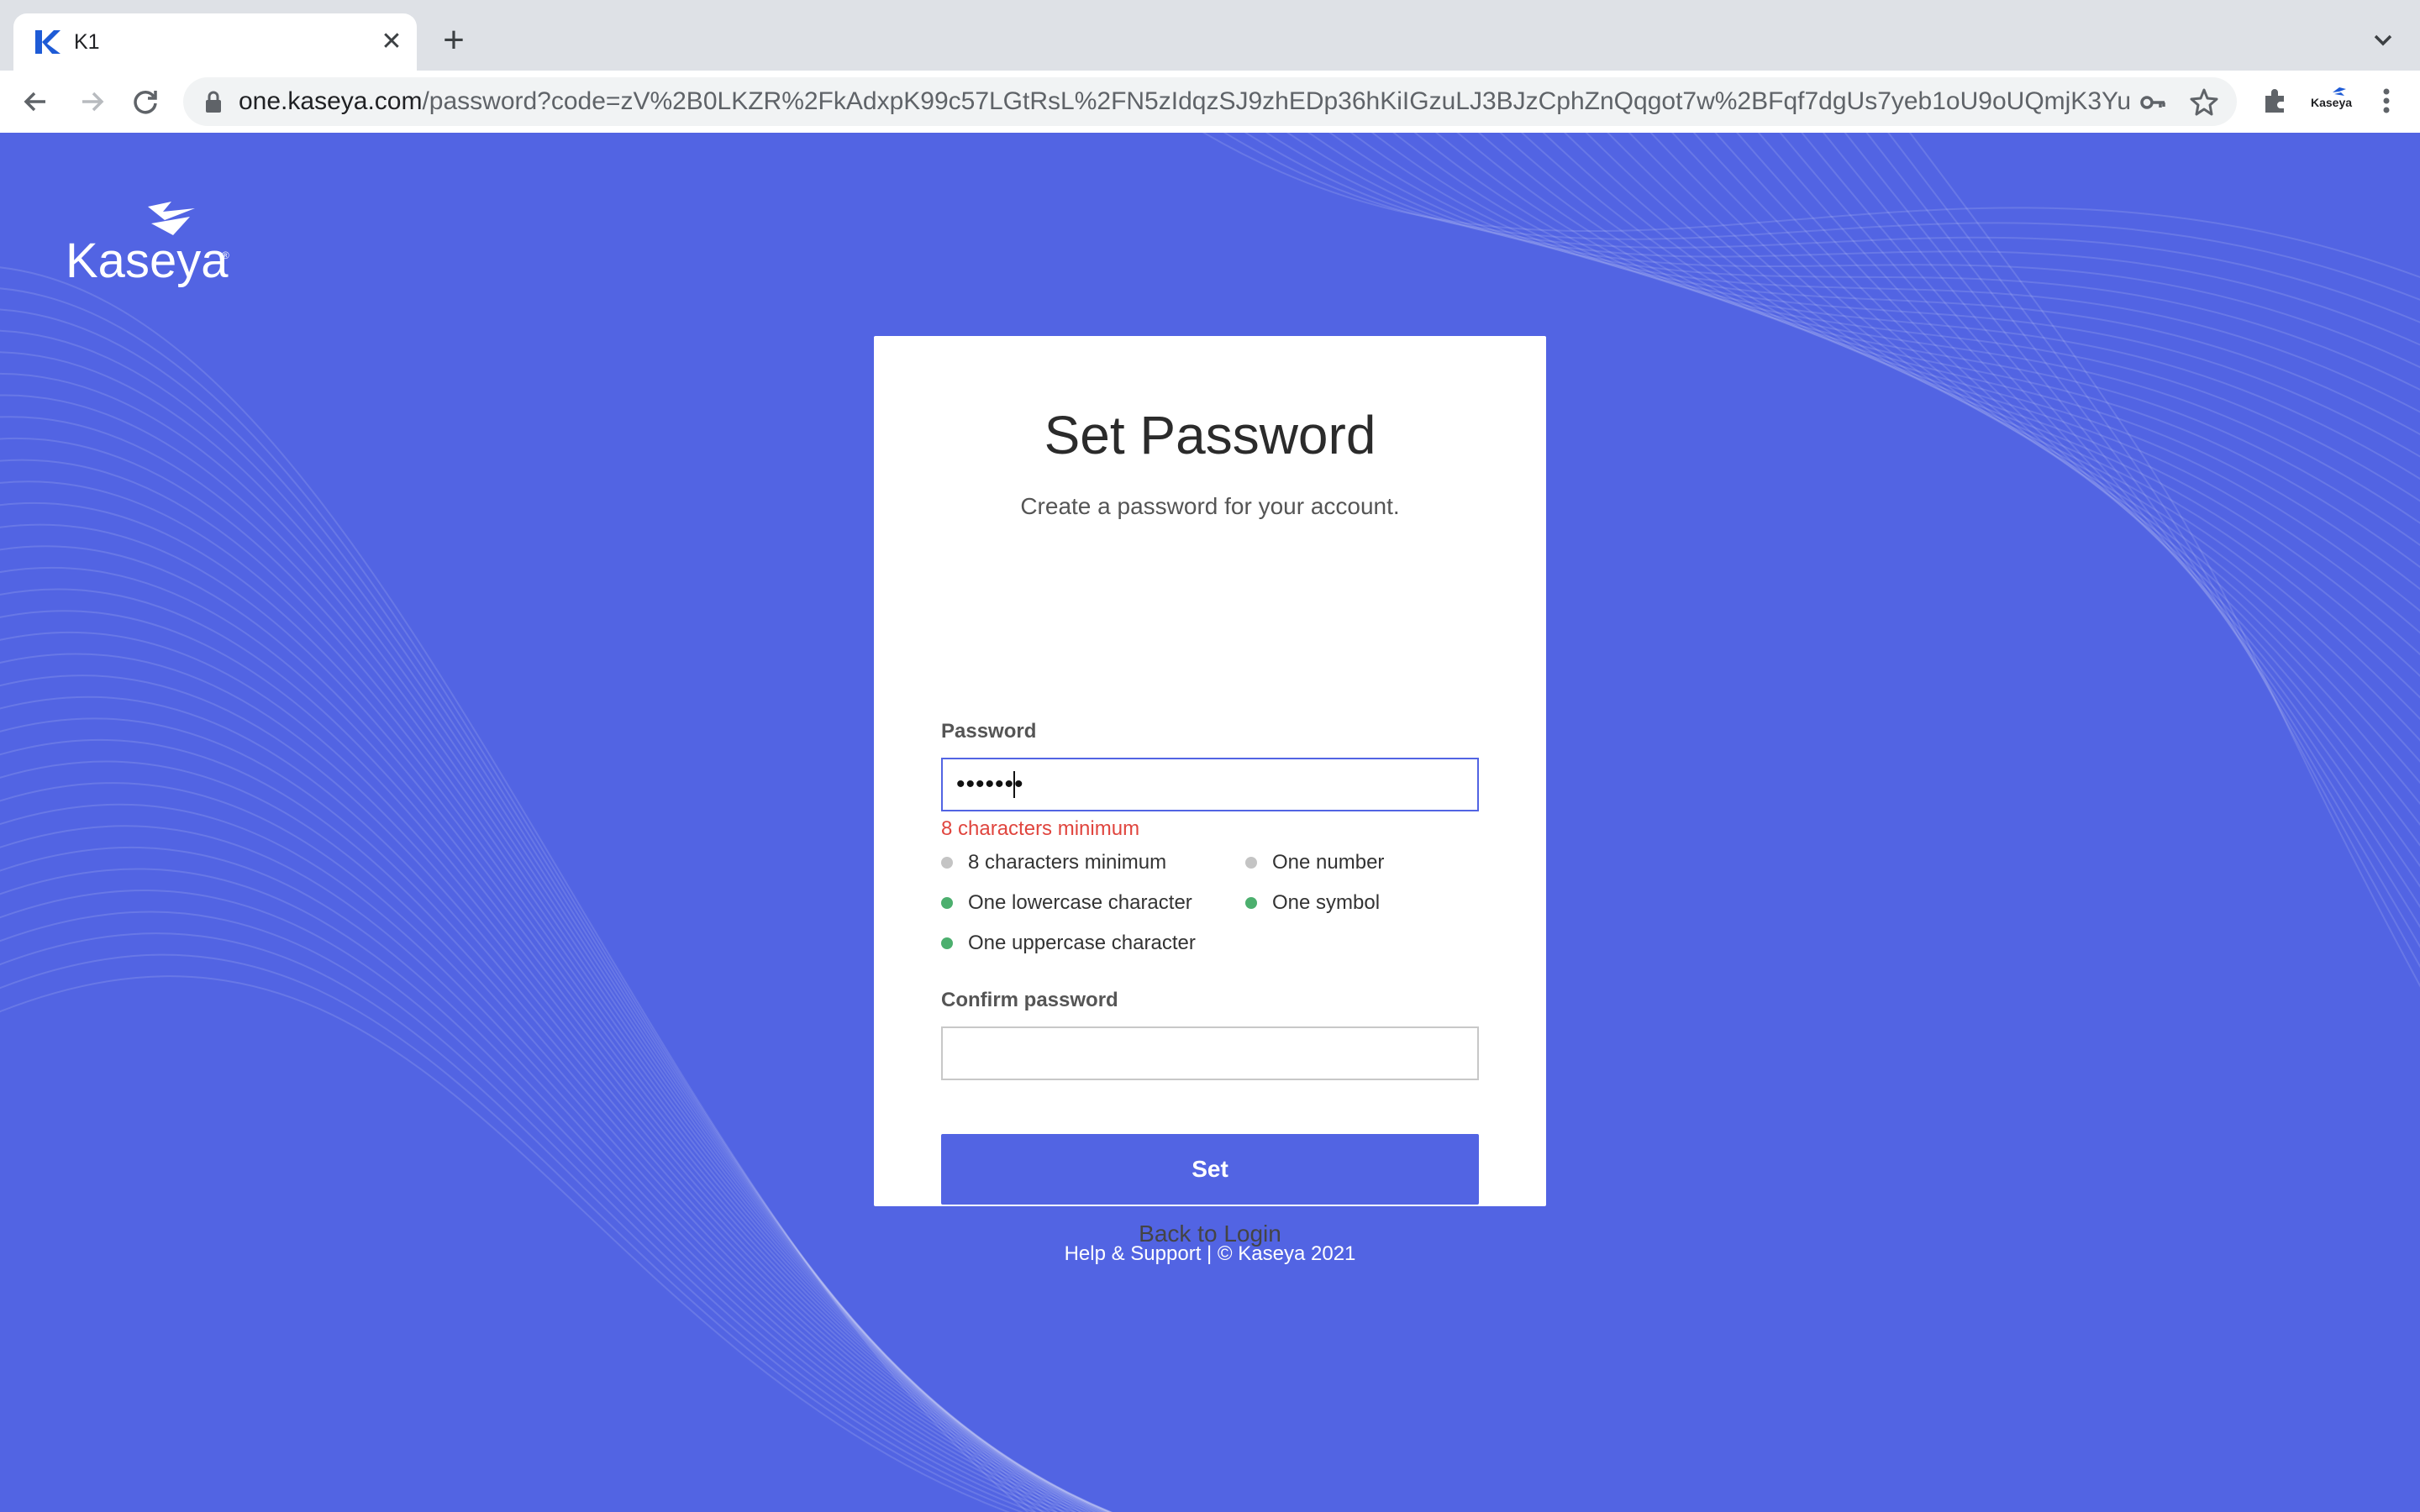 The height and width of the screenshot is (1512, 2420). What do you see at coordinates (87, 42) in the screenshot?
I see `tab-title: K1` at bounding box center [87, 42].